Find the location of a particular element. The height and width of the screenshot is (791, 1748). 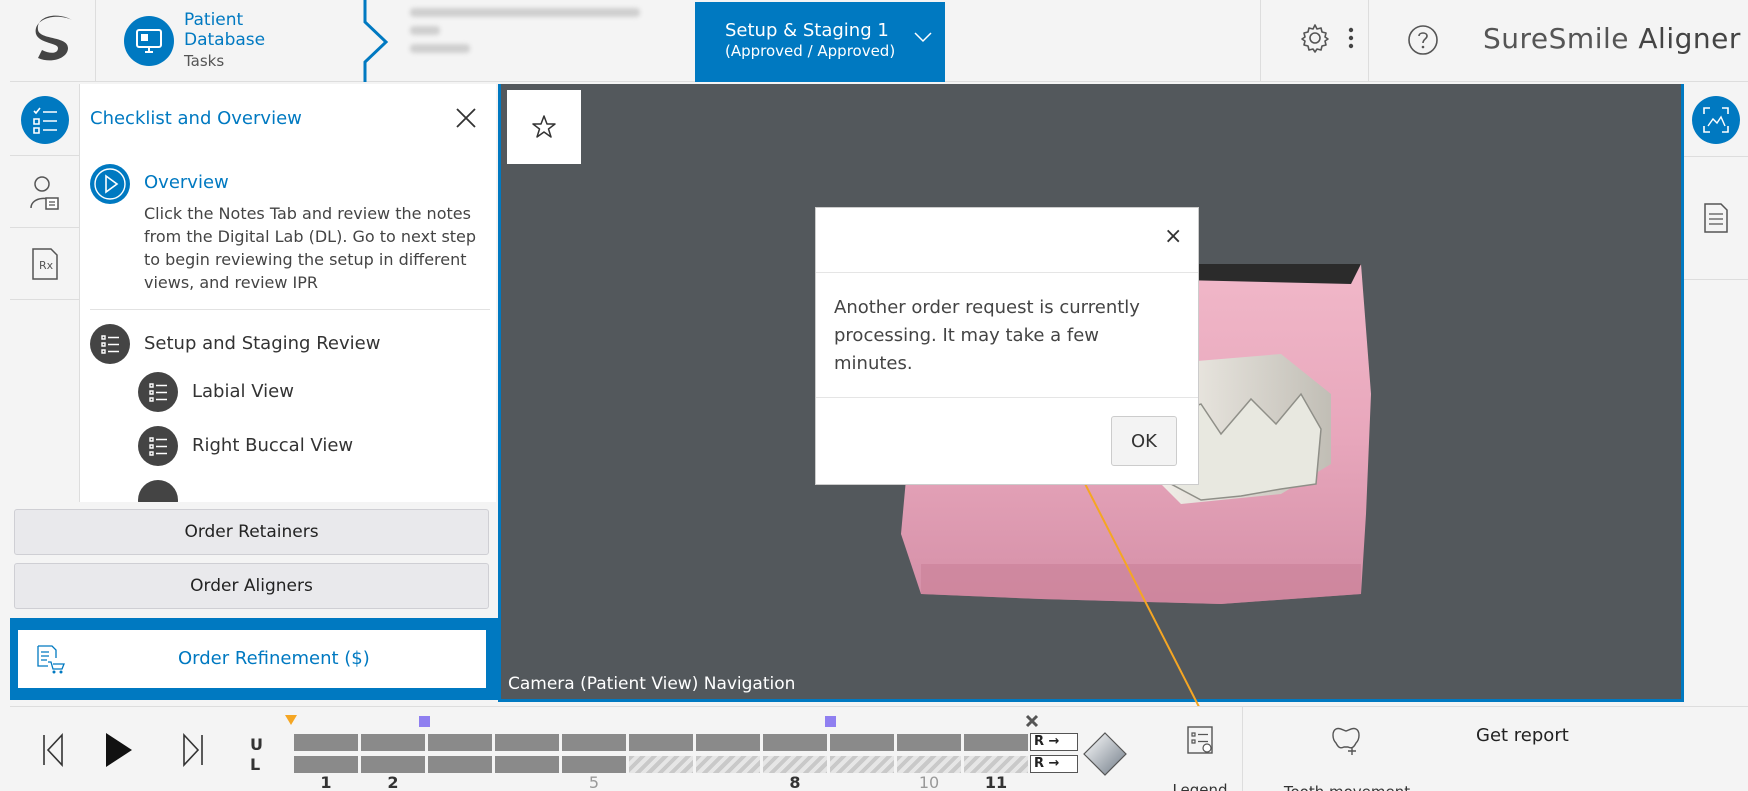

legend-button: Legend is located at coordinates (1200, 758).